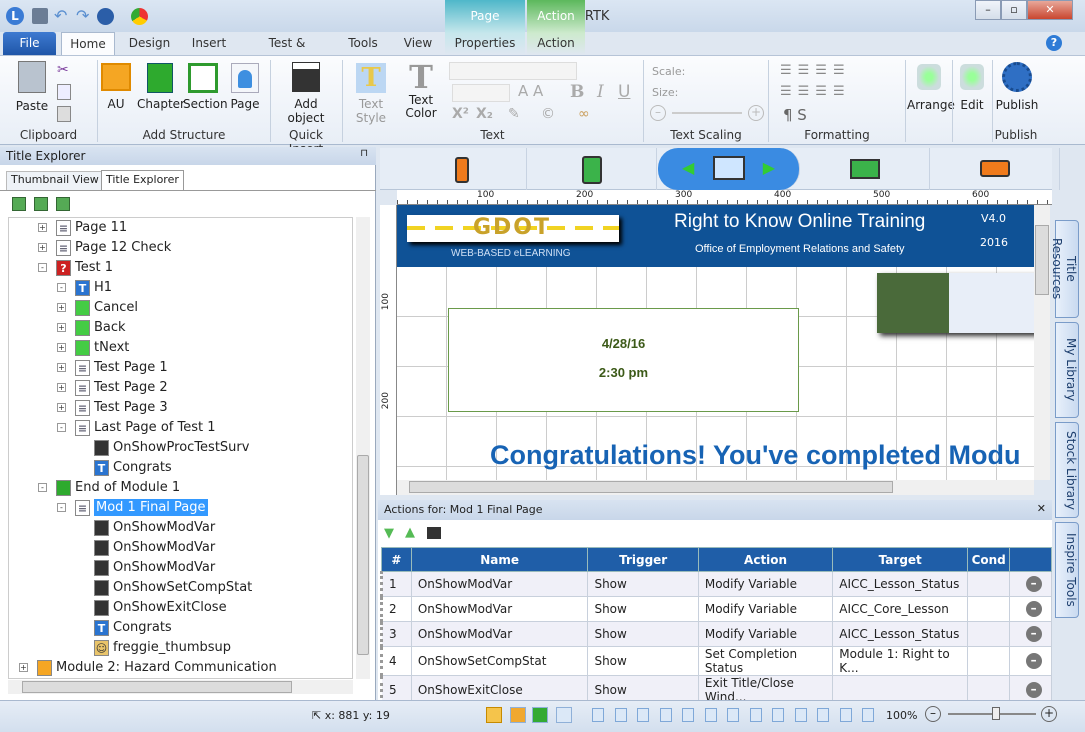  Describe the element at coordinates (931, 88) in the screenshot. I see `arrange-button: Arrange` at that location.